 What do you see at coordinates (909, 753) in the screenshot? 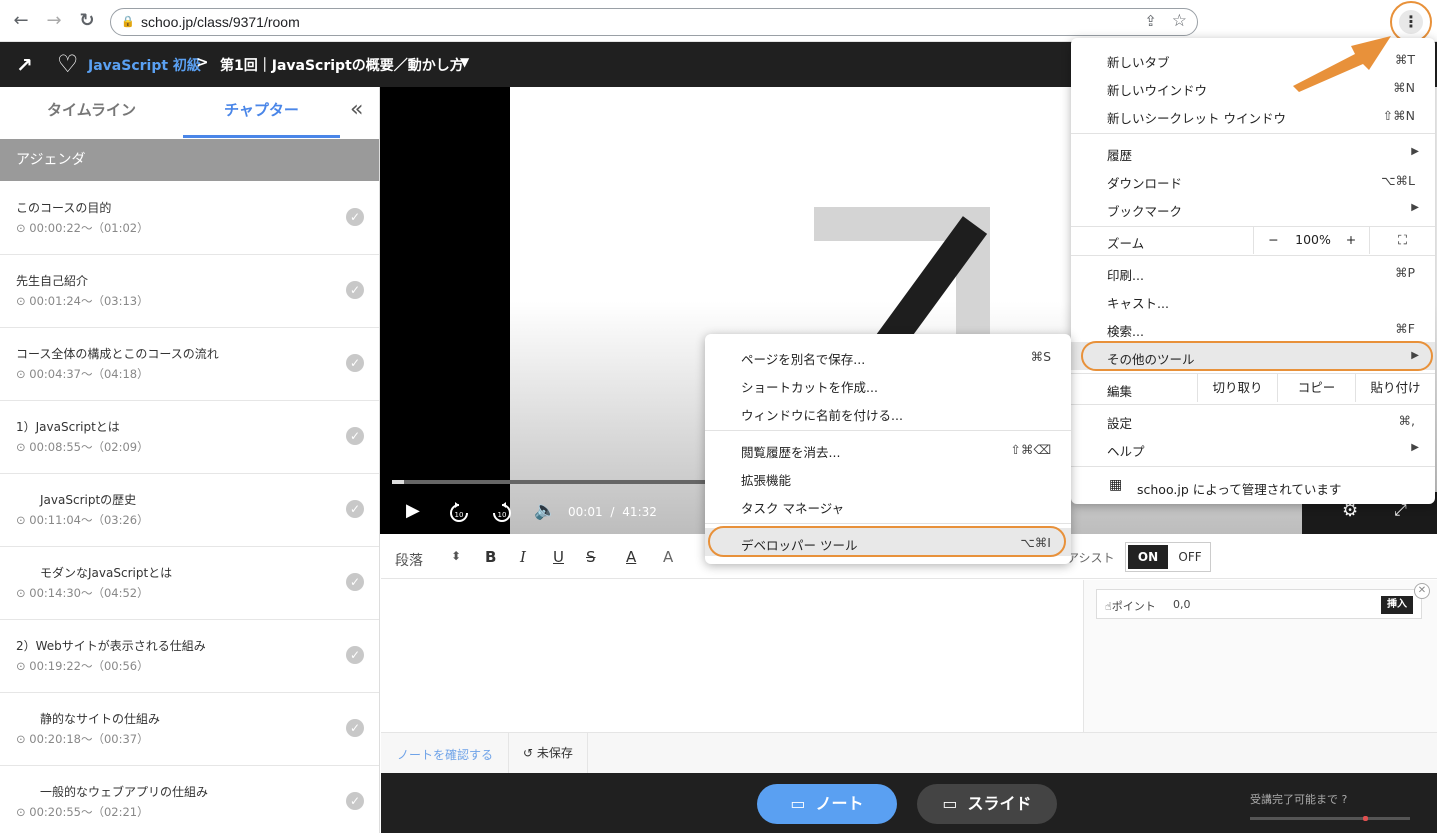
I see `note-footer: ノートを確認する ↺ 未保存` at bounding box center [909, 753].